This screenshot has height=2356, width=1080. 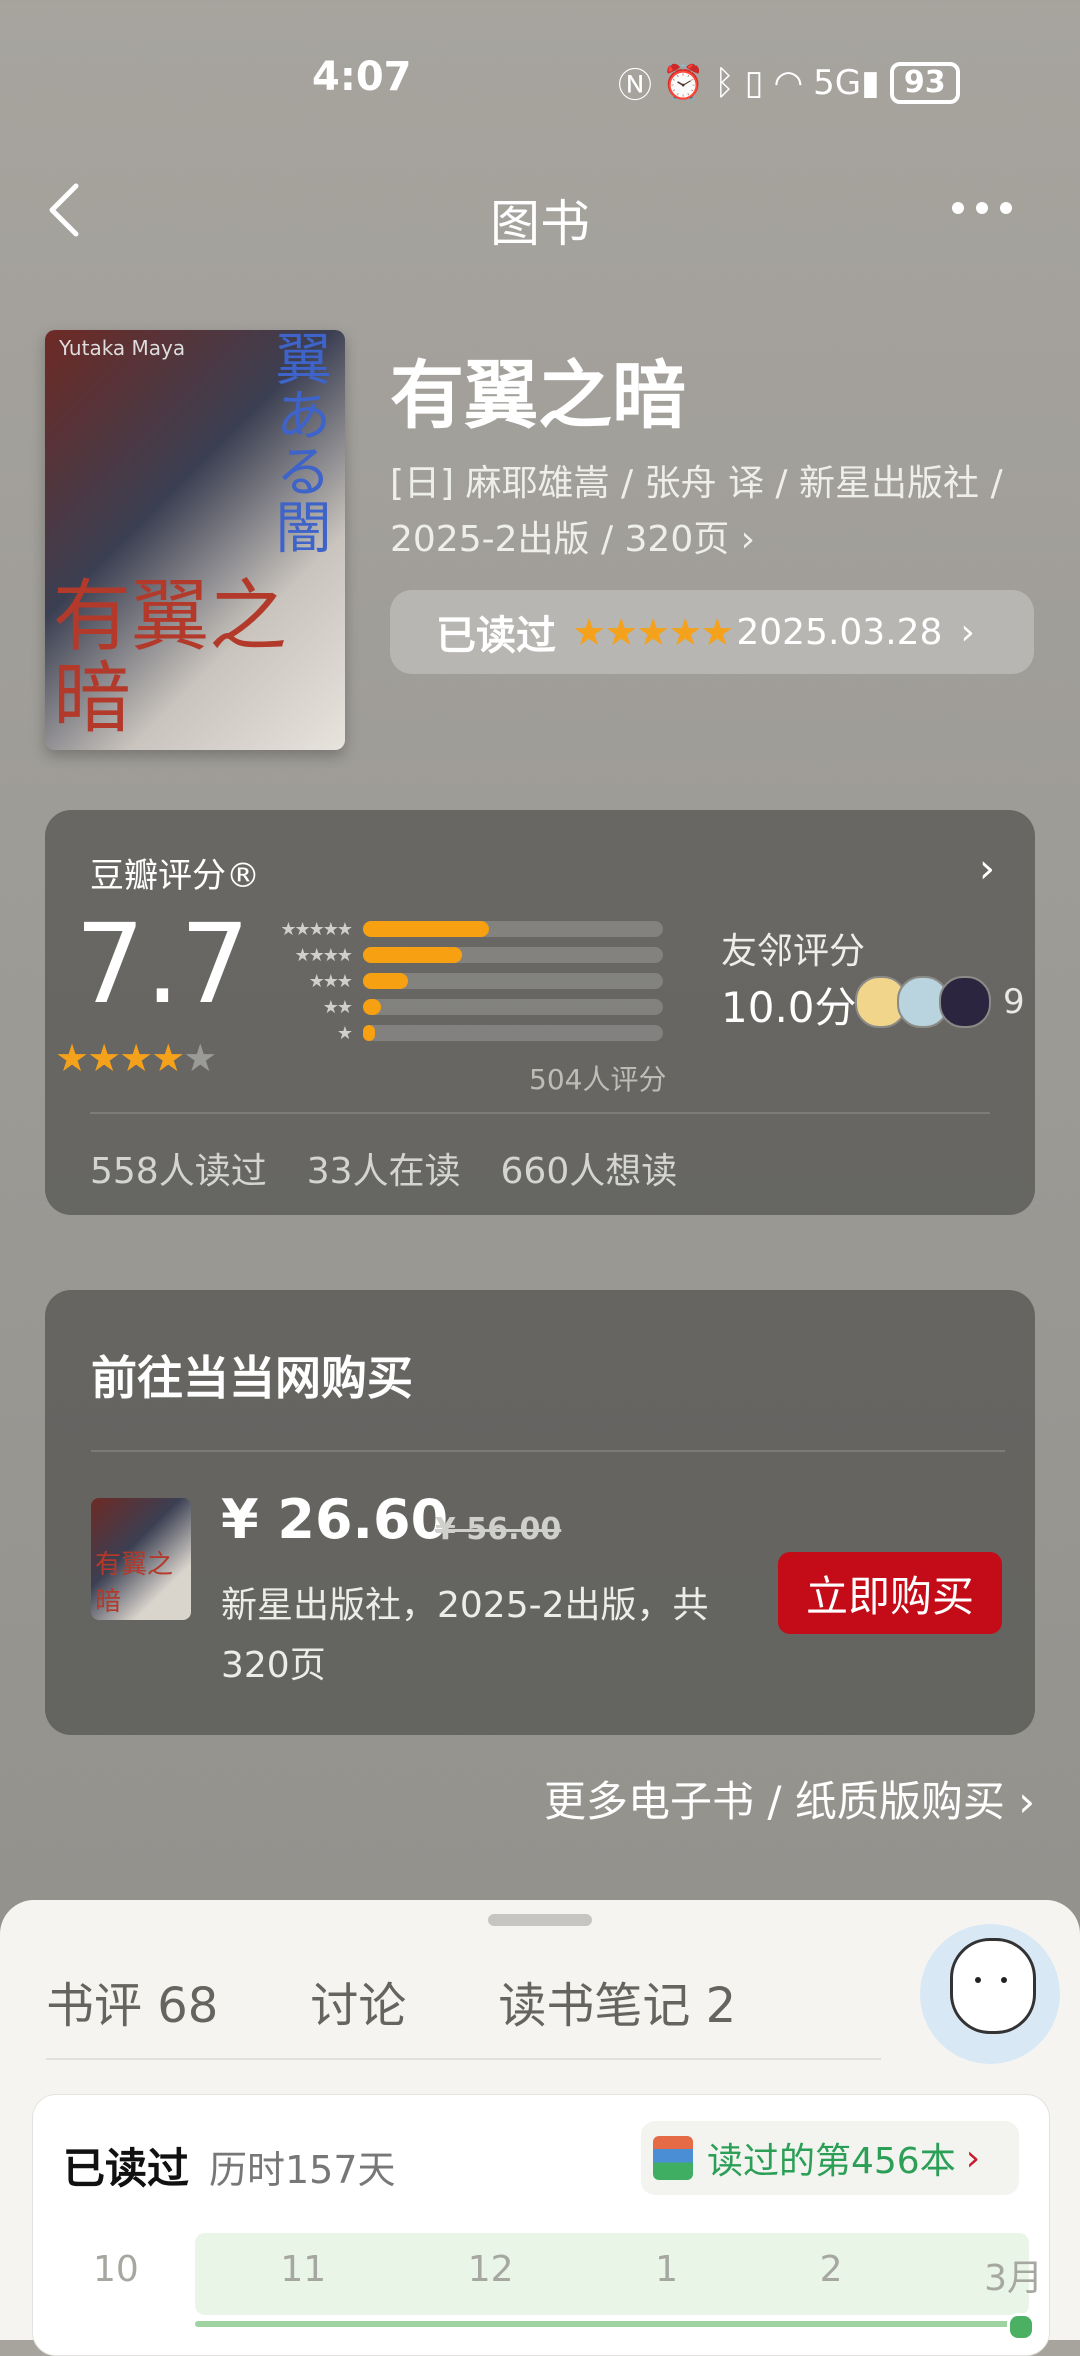 What do you see at coordinates (337, 1007) in the screenshot?
I see `bar-stars-label: ★★` at bounding box center [337, 1007].